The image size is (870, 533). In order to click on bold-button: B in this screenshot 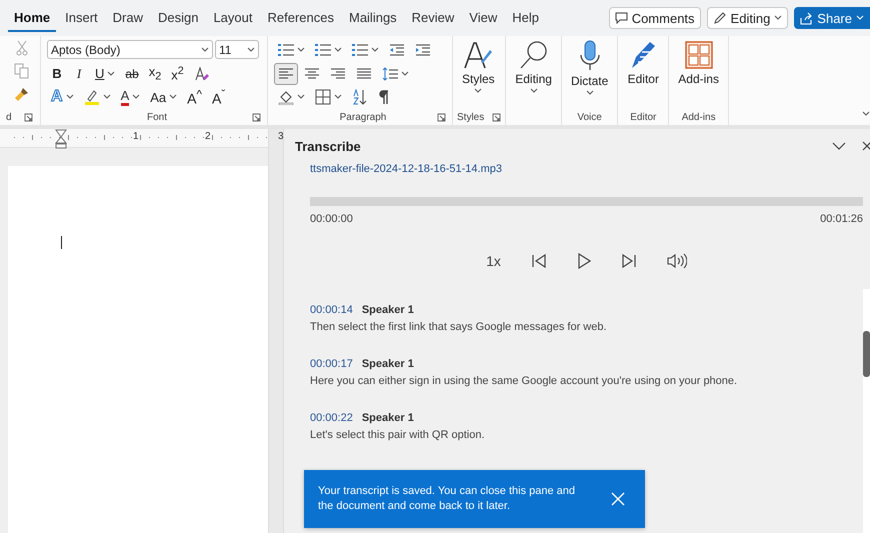, I will do `click(57, 73)`.